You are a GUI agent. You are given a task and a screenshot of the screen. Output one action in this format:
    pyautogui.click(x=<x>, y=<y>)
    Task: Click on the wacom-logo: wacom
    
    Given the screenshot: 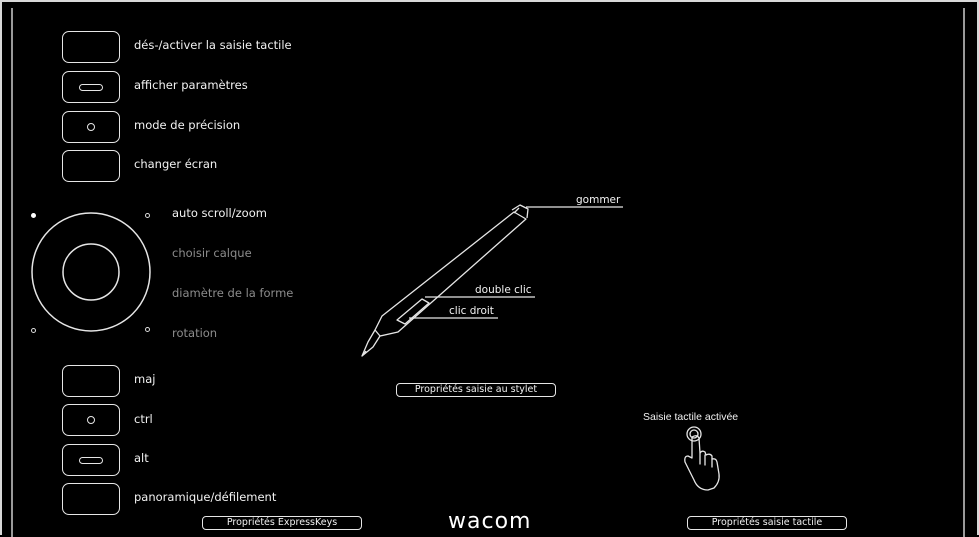 What is the action you would take?
    pyautogui.click(x=490, y=521)
    